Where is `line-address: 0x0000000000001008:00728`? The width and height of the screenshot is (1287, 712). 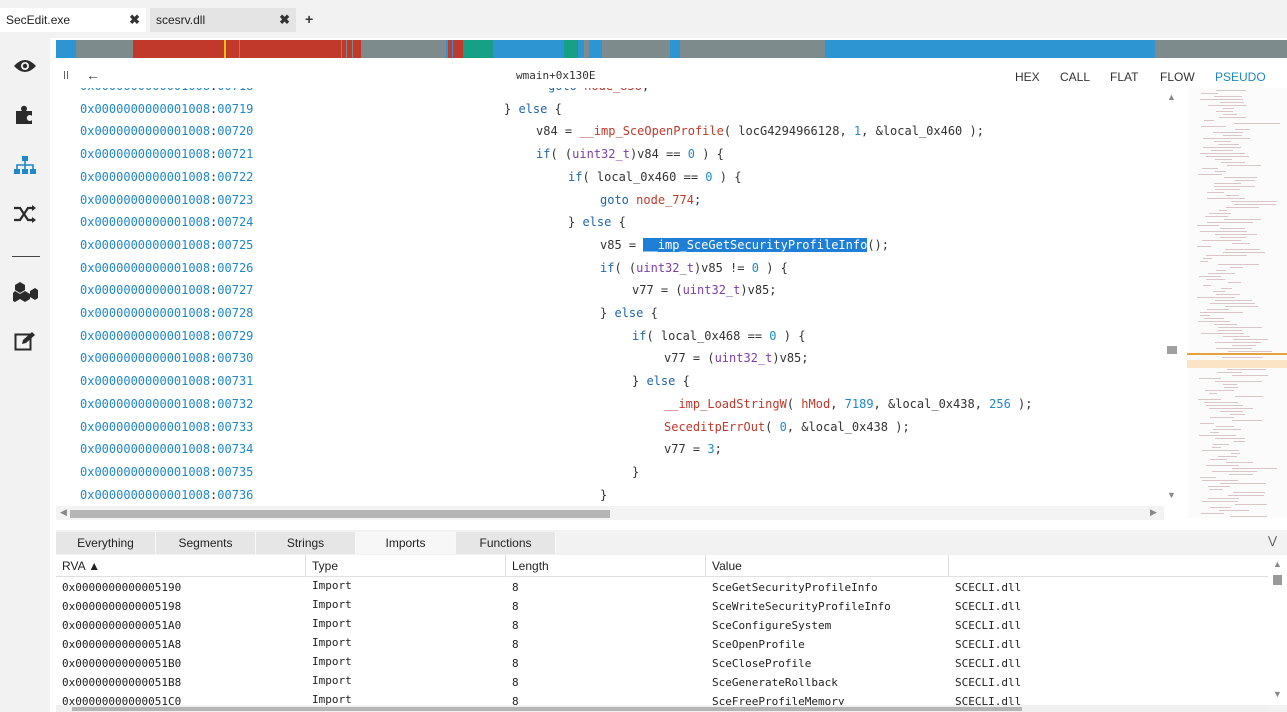
line-address: 0x0000000000001008:00728 is located at coordinates (166, 313).